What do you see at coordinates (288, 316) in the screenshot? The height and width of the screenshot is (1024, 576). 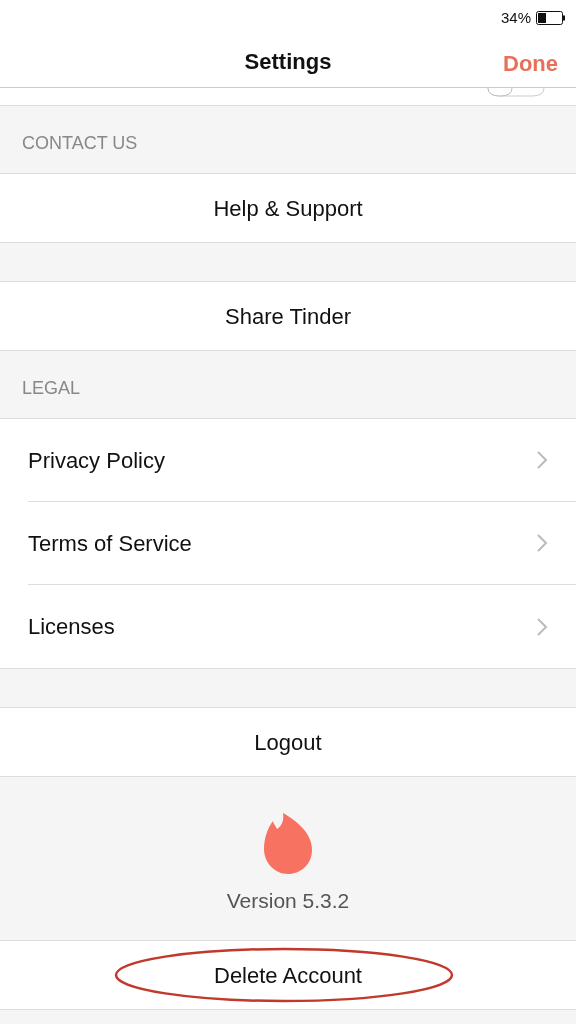 I see `menu-button: Share Tinder` at bounding box center [288, 316].